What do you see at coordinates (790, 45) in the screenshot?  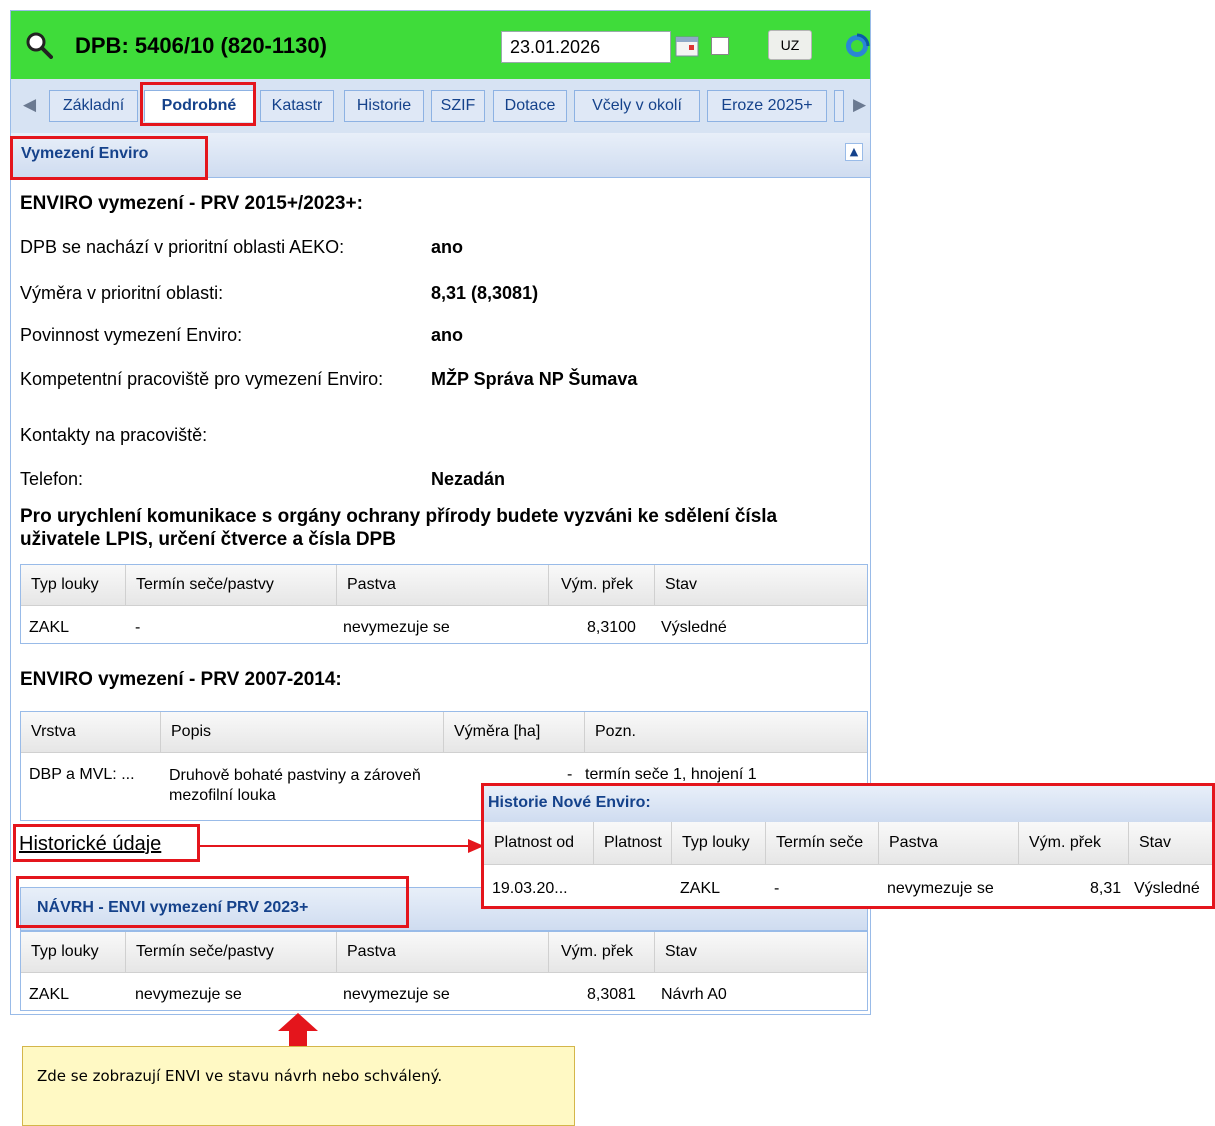 I see `uz-button: UZ` at bounding box center [790, 45].